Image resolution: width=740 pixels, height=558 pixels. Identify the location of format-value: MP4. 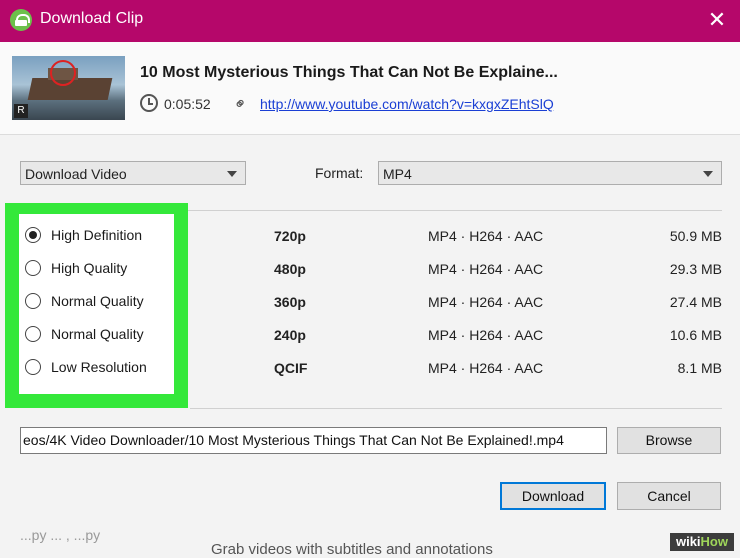
(397, 174).